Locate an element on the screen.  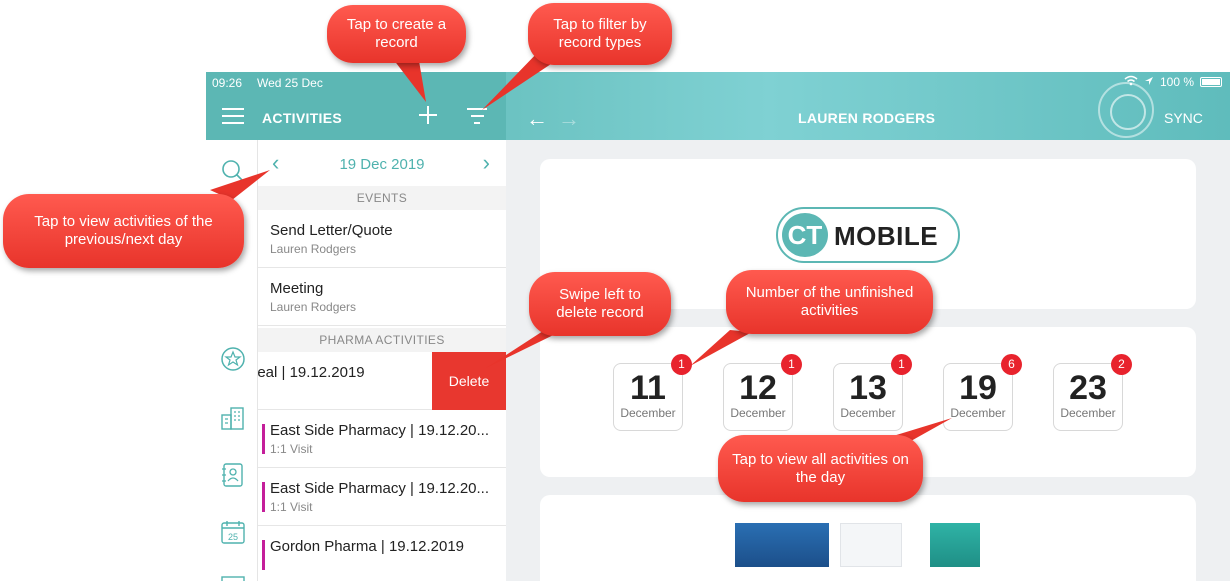
callout-swipe: Swipe left to delete record is located at coordinates (600, 304).